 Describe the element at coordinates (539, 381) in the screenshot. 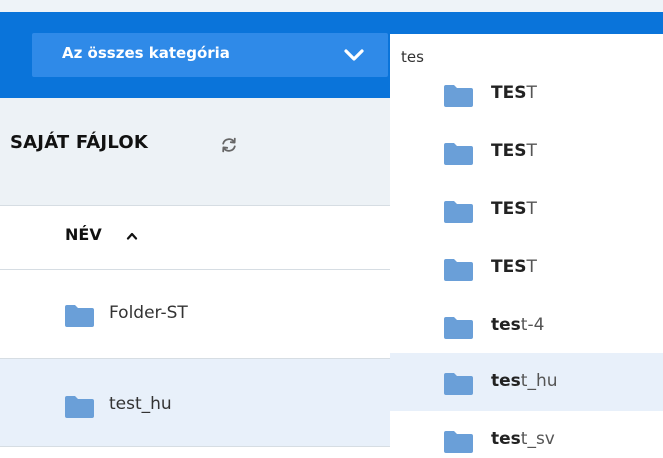

I see `search-result-rest: t_hu` at that location.